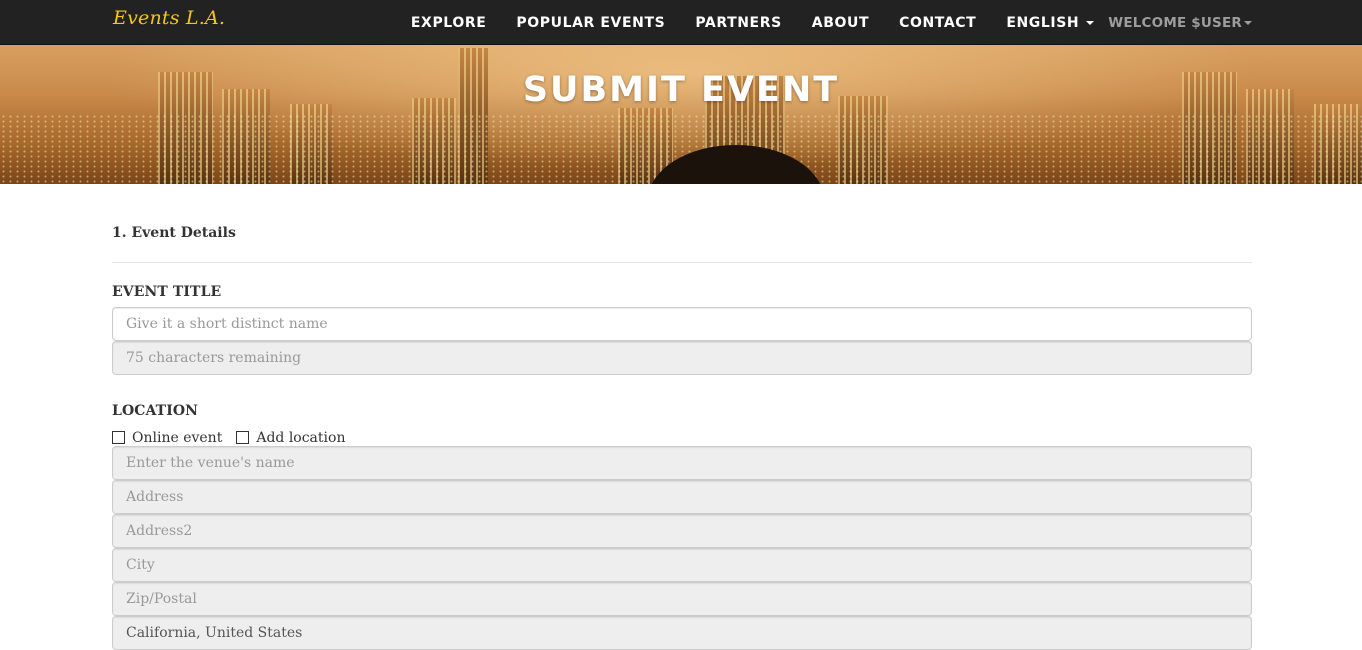 This screenshot has height=650, width=1362. What do you see at coordinates (155, 411) in the screenshot?
I see `location-label: LOCATION` at bounding box center [155, 411].